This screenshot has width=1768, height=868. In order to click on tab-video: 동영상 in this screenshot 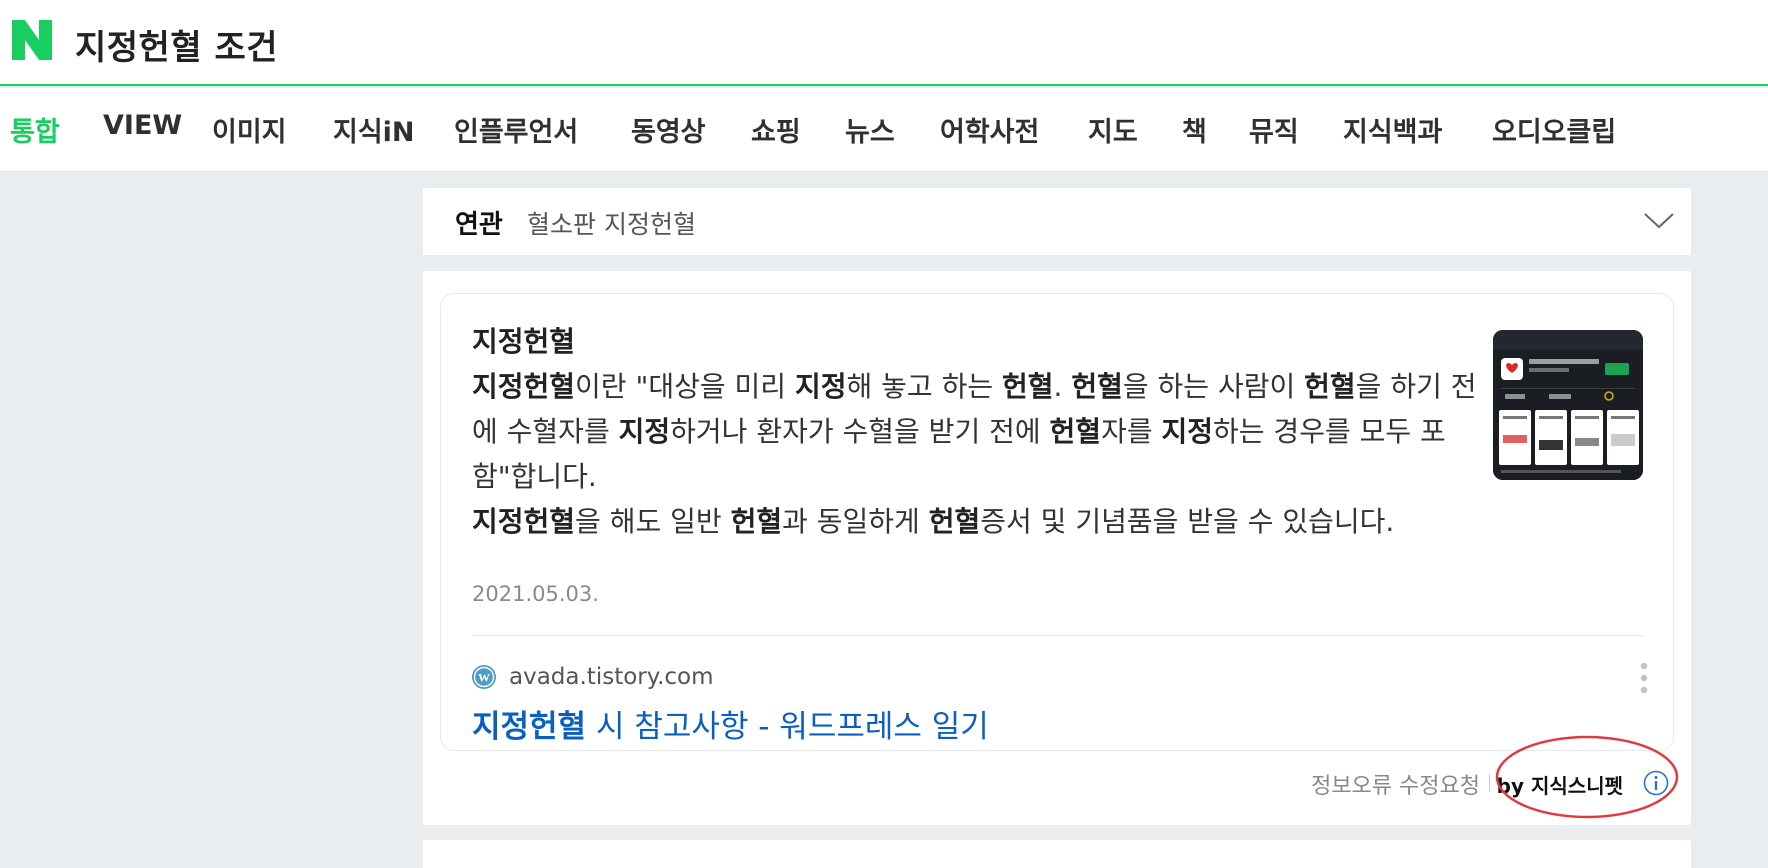, I will do `click(668, 129)`.